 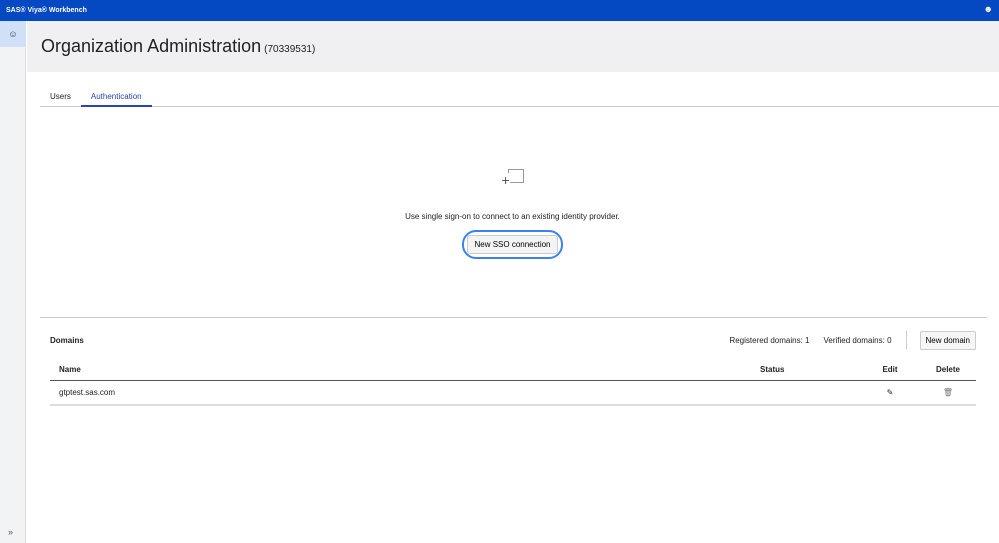 What do you see at coordinates (769, 340) in the screenshot?
I see `registered-count: Registered domains: 1` at bounding box center [769, 340].